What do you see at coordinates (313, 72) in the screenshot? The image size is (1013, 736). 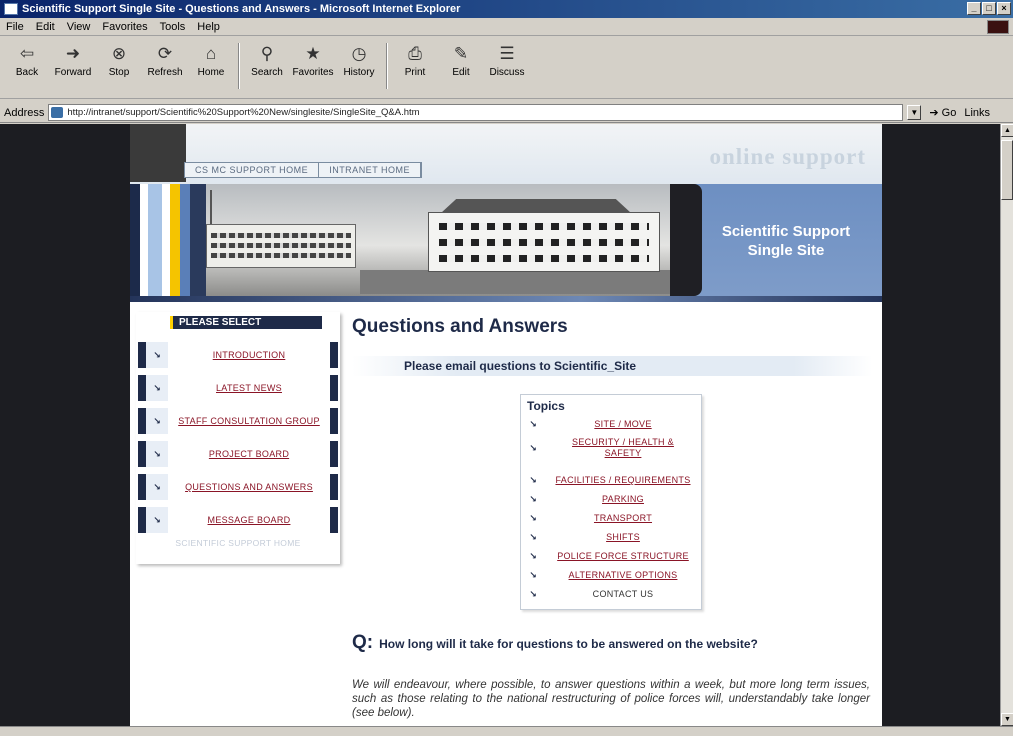 I see `favorites-label: Favorites` at bounding box center [313, 72].